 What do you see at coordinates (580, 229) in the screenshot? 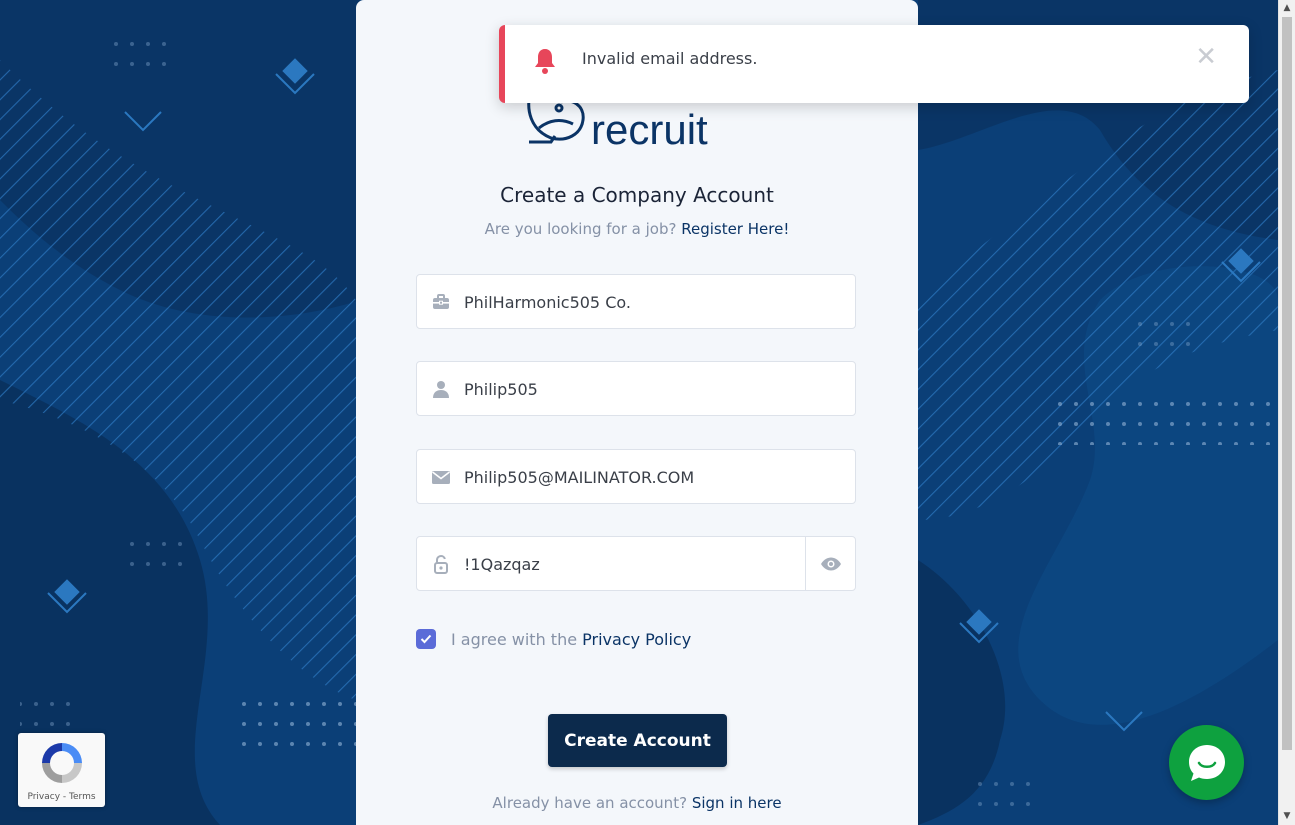
I see `job-seeker-prompt-text: Are you looking for a job?` at bounding box center [580, 229].